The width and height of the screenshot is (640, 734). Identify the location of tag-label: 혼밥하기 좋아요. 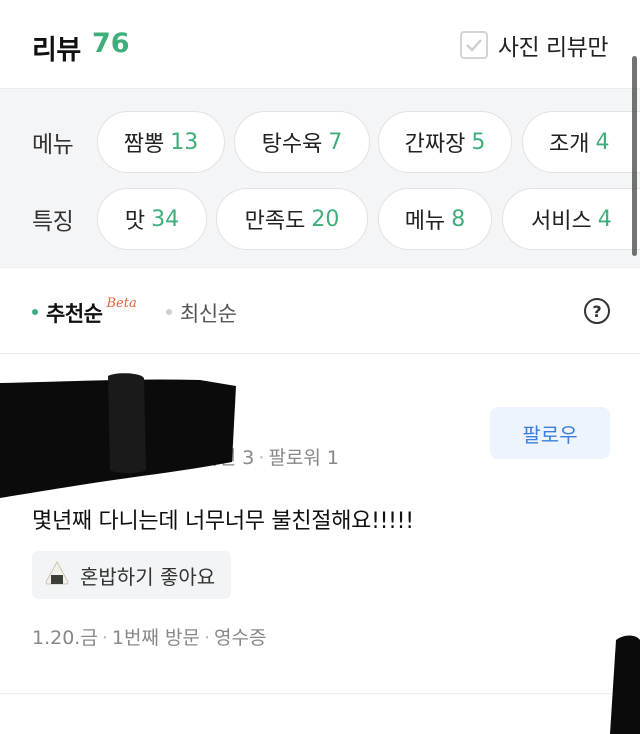
(148, 576).